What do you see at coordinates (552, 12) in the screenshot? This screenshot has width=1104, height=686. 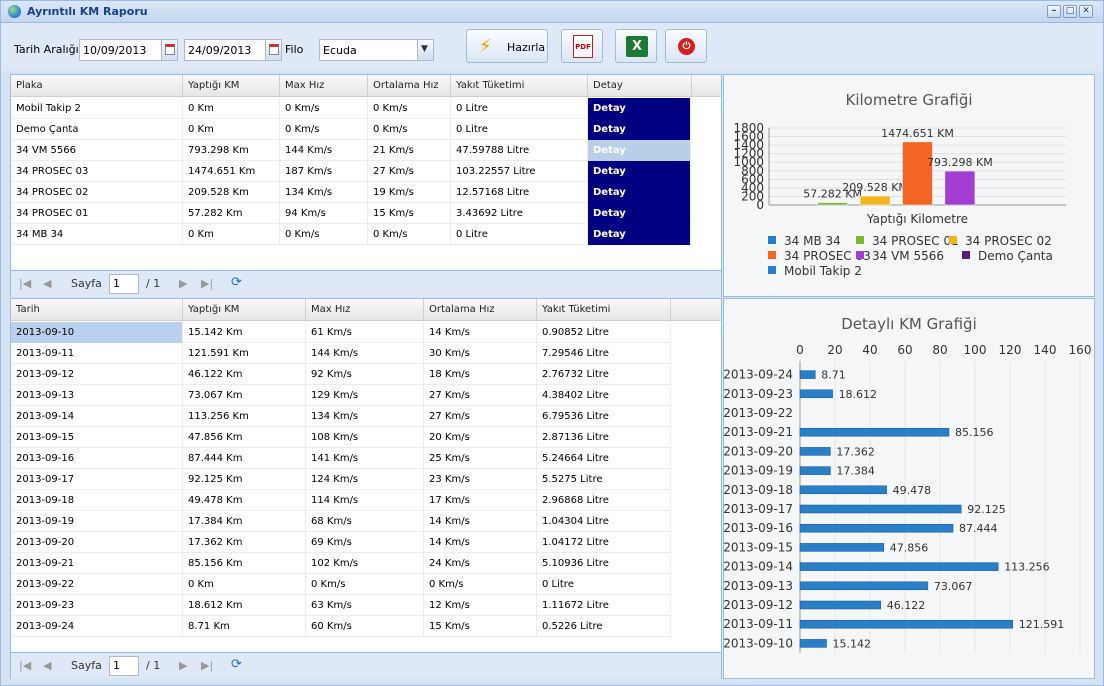 I see `window-titlebar: Ayrıntılı KM Raporu – □ ✕` at bounding box center [552, 12].